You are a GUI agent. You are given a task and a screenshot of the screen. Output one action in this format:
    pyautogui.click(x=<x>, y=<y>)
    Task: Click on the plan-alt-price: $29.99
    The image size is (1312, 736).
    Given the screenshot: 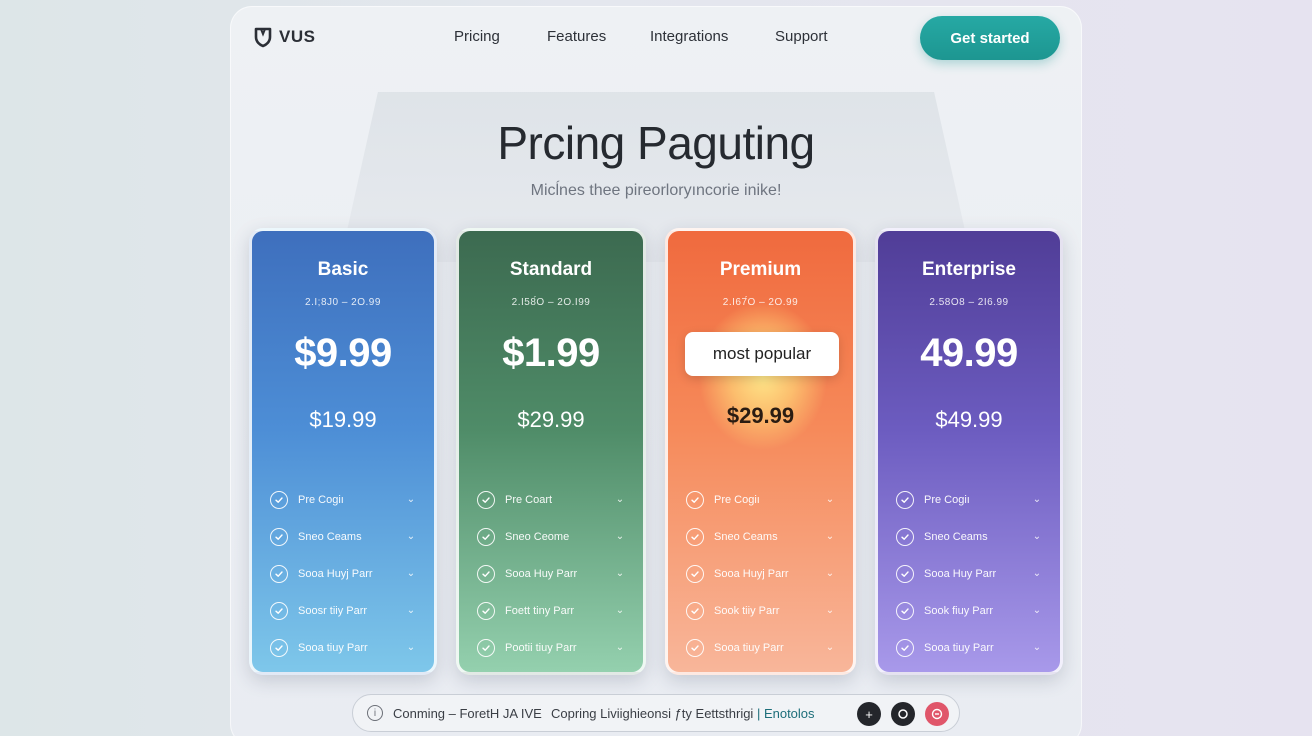 What is the action you would take?
    pyautogui.click(x=760, y=415)
    